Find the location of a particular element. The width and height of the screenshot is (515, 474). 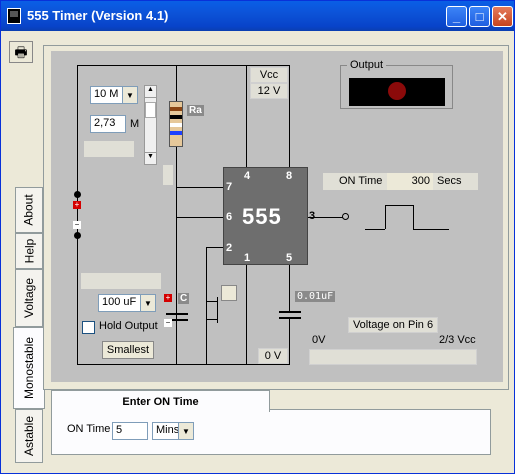

scroll-down-icon: ▼ is located at coordinates (150, 158).